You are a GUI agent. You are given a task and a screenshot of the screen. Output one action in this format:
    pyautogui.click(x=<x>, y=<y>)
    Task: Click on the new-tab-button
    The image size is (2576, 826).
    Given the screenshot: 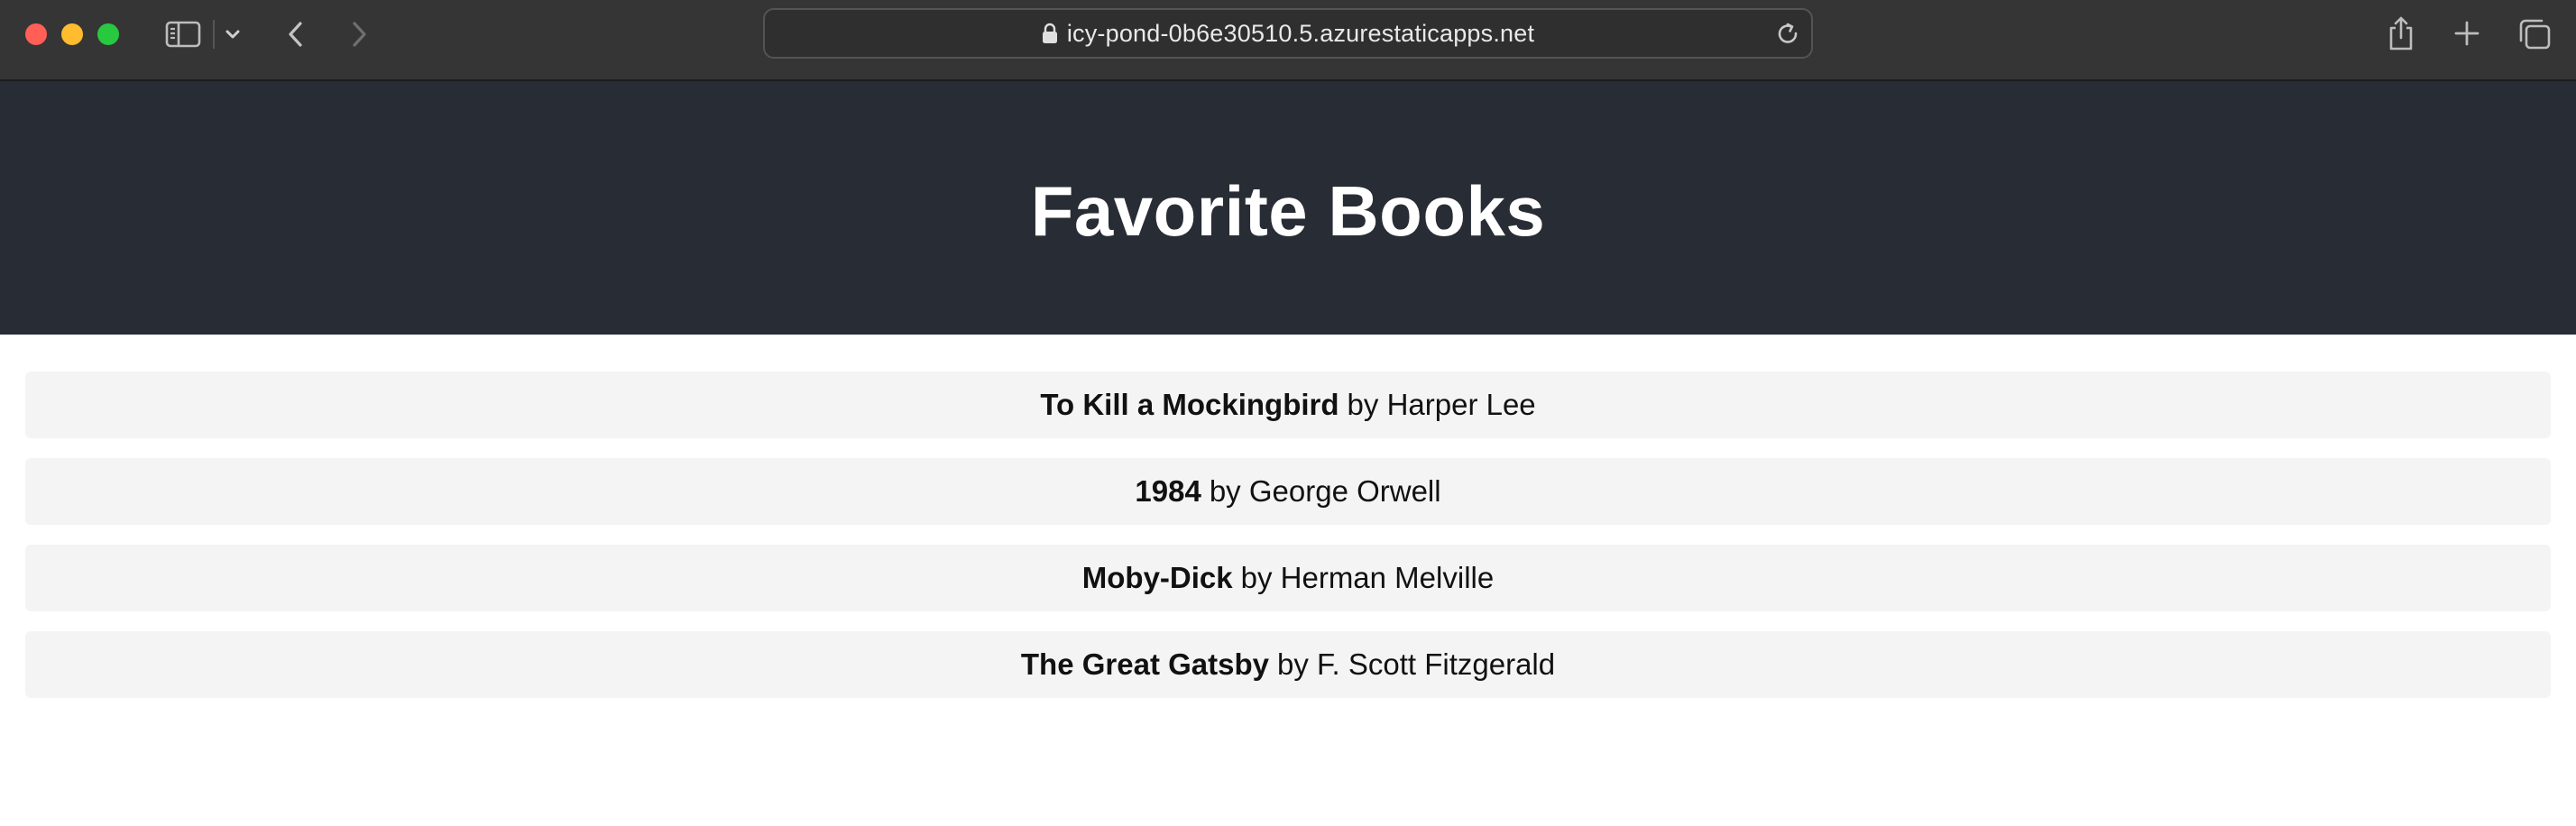 What is the action you would take?
    pyautogui.click(x=2467, y=33)
    